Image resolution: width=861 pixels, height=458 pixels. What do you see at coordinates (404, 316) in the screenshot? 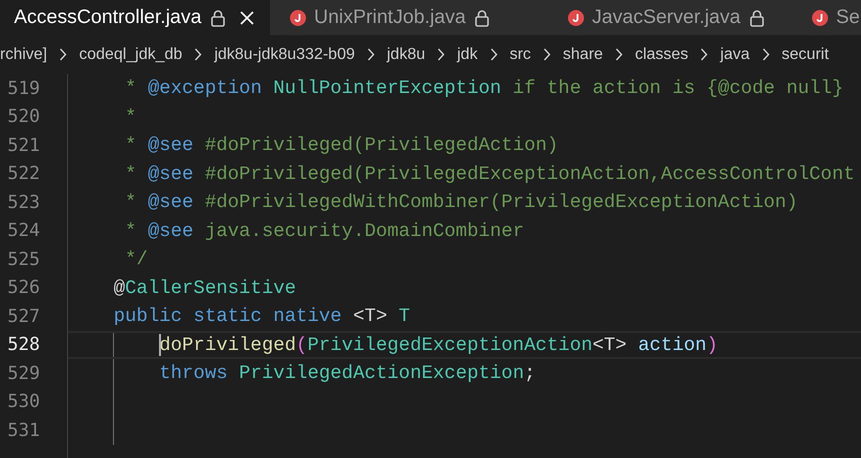
I see `code-token: T` at bounding box center [404, 316].